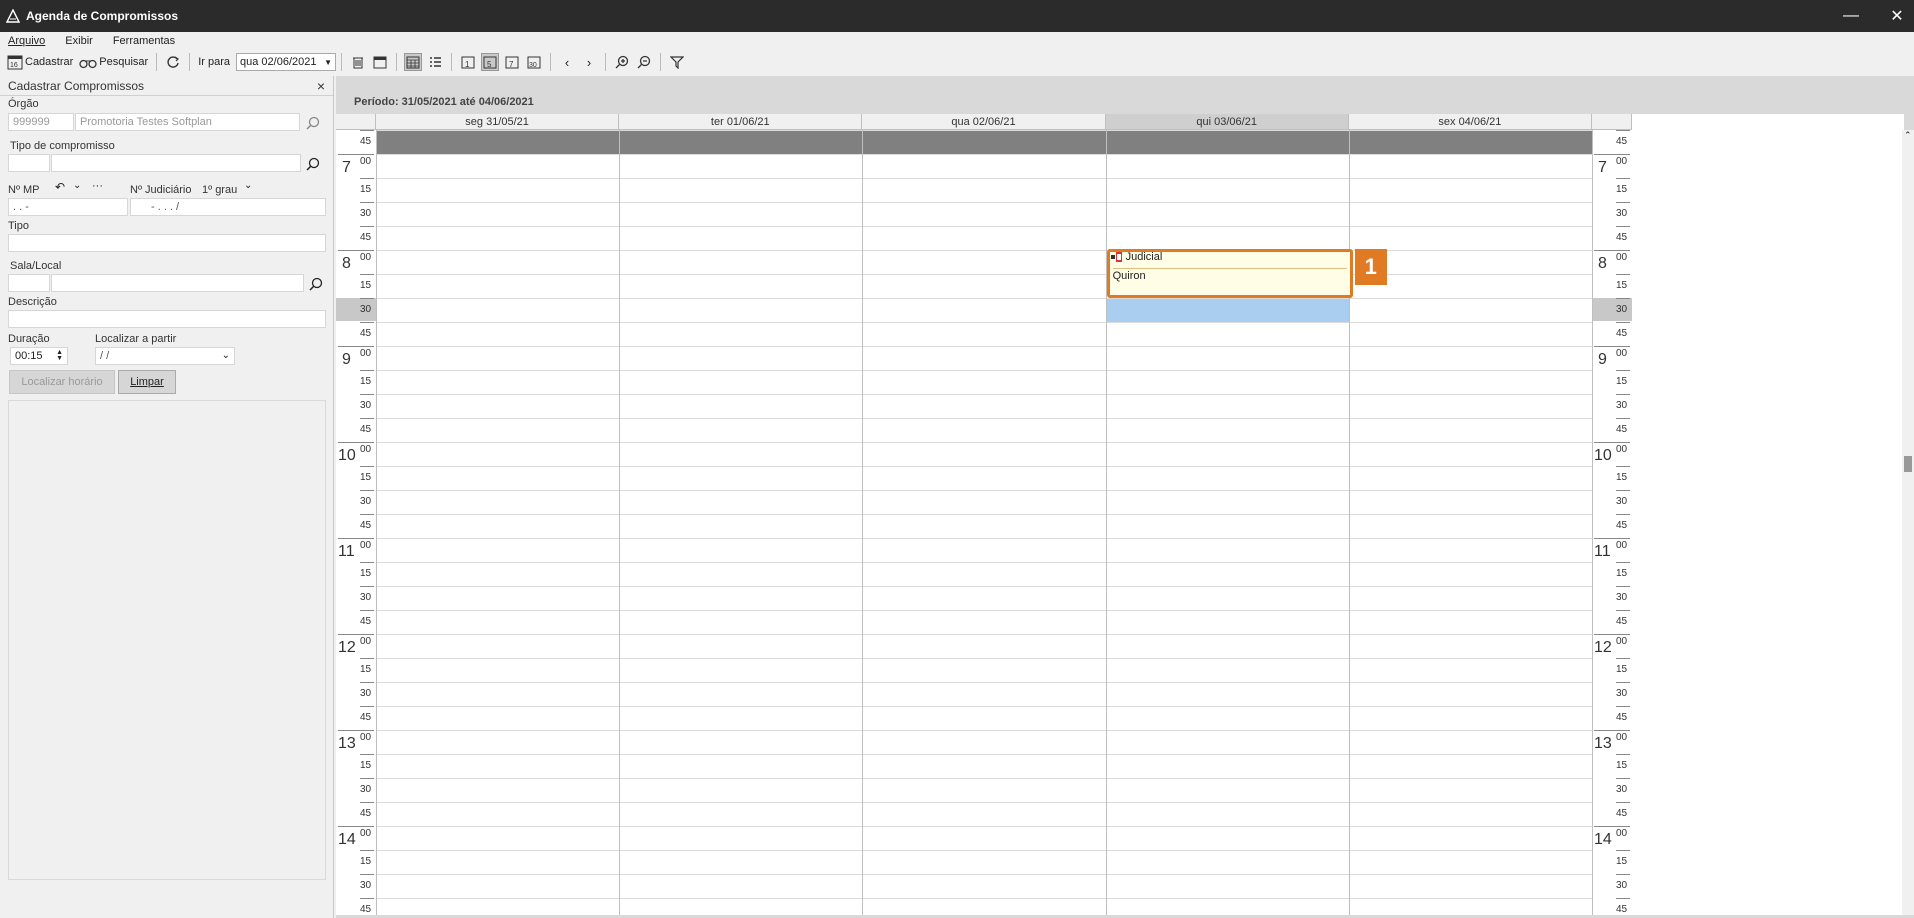 This screenshot has width=1914, height=918. Describe the element at coordinates (144, 41) in the screenshot. I see `menu-ferramentas: Ferramentas` at that location.